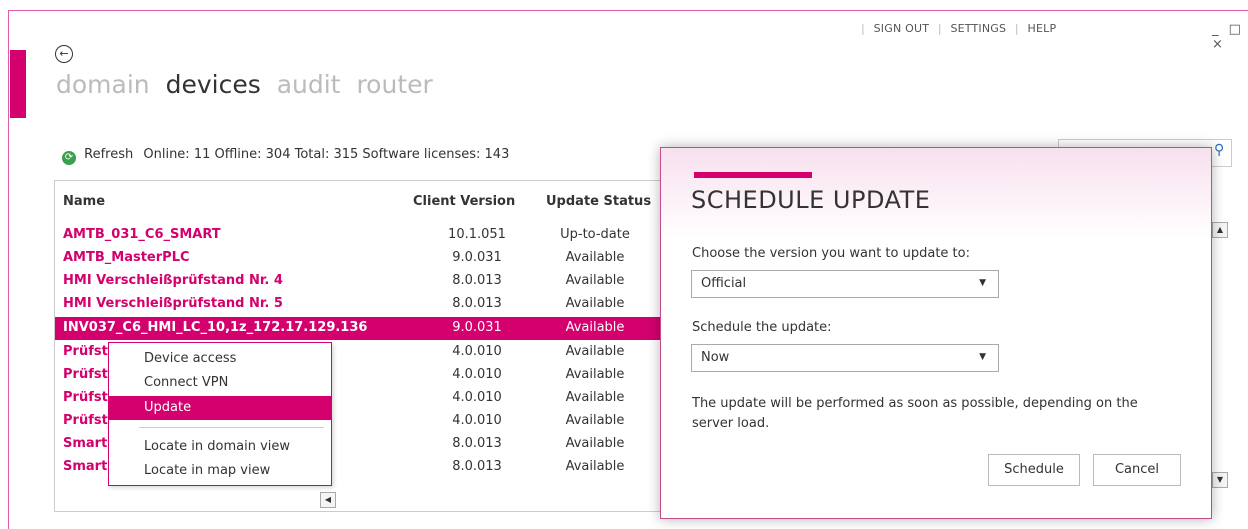 The width and height of the screenshot is (1248, 529). What do you see at coordinates (1230, 37) in the screenshot?
I see `window-controls: _ □ ×` at bounding box center [1230, 37].